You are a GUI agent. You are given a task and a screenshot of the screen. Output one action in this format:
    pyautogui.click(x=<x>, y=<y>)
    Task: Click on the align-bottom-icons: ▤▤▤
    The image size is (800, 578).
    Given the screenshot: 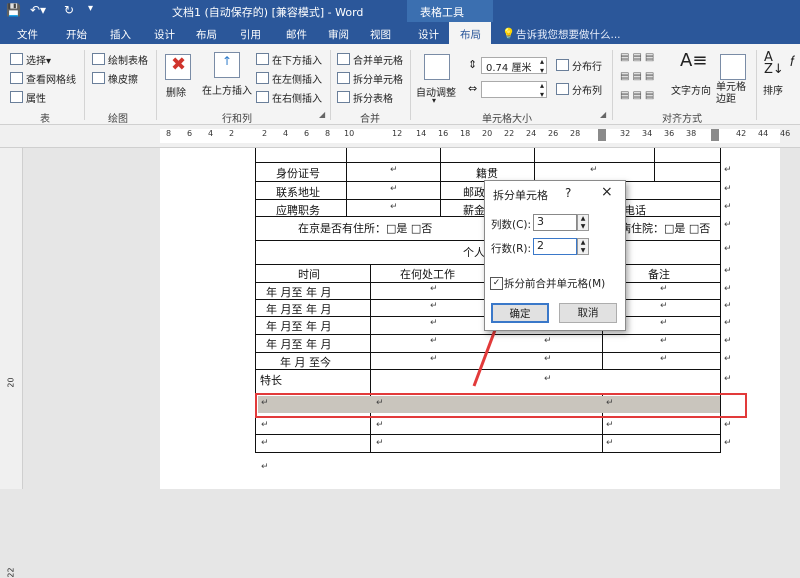 What is the action you would take?
    pyautogui.click(x=638, y=95)
    